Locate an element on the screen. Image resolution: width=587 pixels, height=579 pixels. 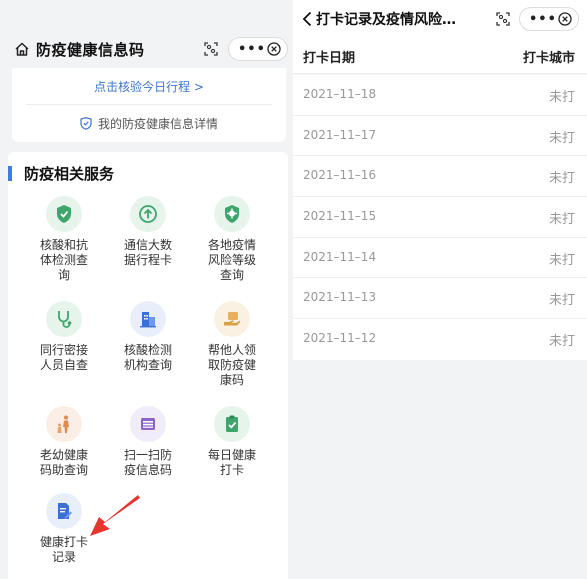
service-label: 核酸和抗体检测查询 is located at coordinates (63, 260).